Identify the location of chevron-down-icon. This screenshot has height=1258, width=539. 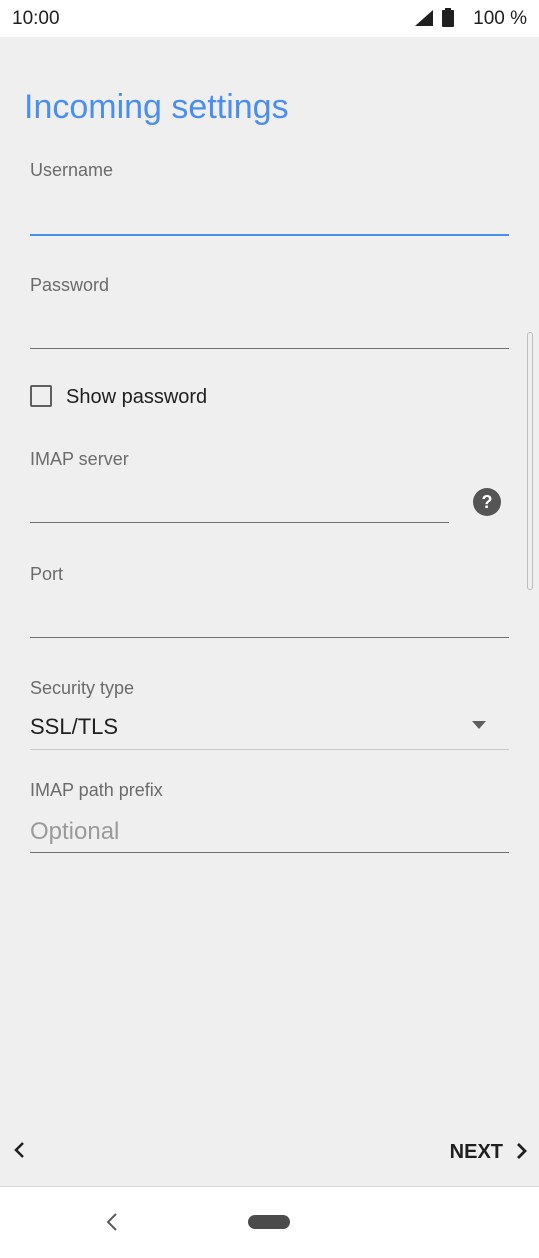
(479, 725).